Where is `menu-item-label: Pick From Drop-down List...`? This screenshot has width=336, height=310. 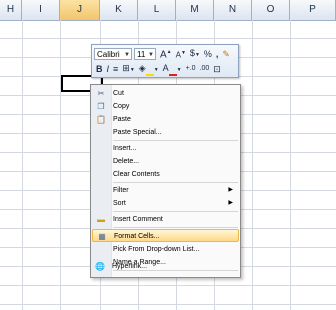 menu-item-label: Pick From Drop-down List... is located at coordinates (156, 249).